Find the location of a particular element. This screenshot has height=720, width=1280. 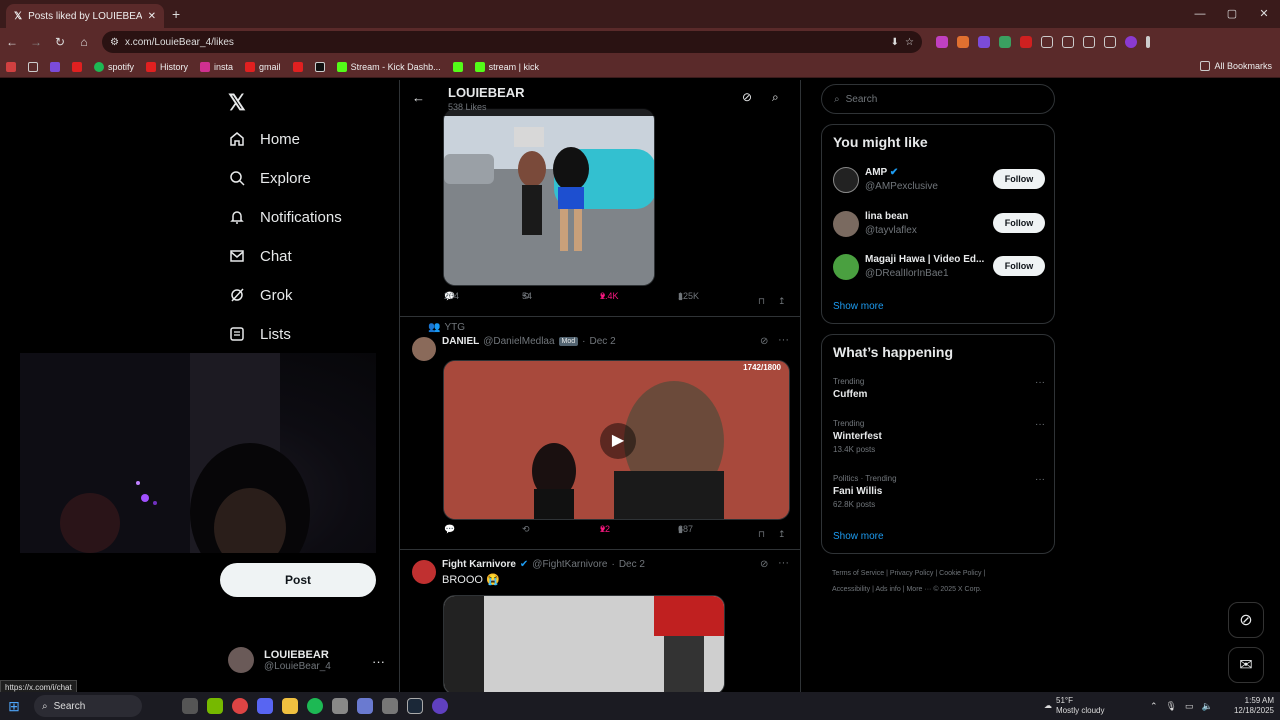

suggestion-row: AMP ✔ @AMPexclusive Follow is located at coordinates (939, 182).